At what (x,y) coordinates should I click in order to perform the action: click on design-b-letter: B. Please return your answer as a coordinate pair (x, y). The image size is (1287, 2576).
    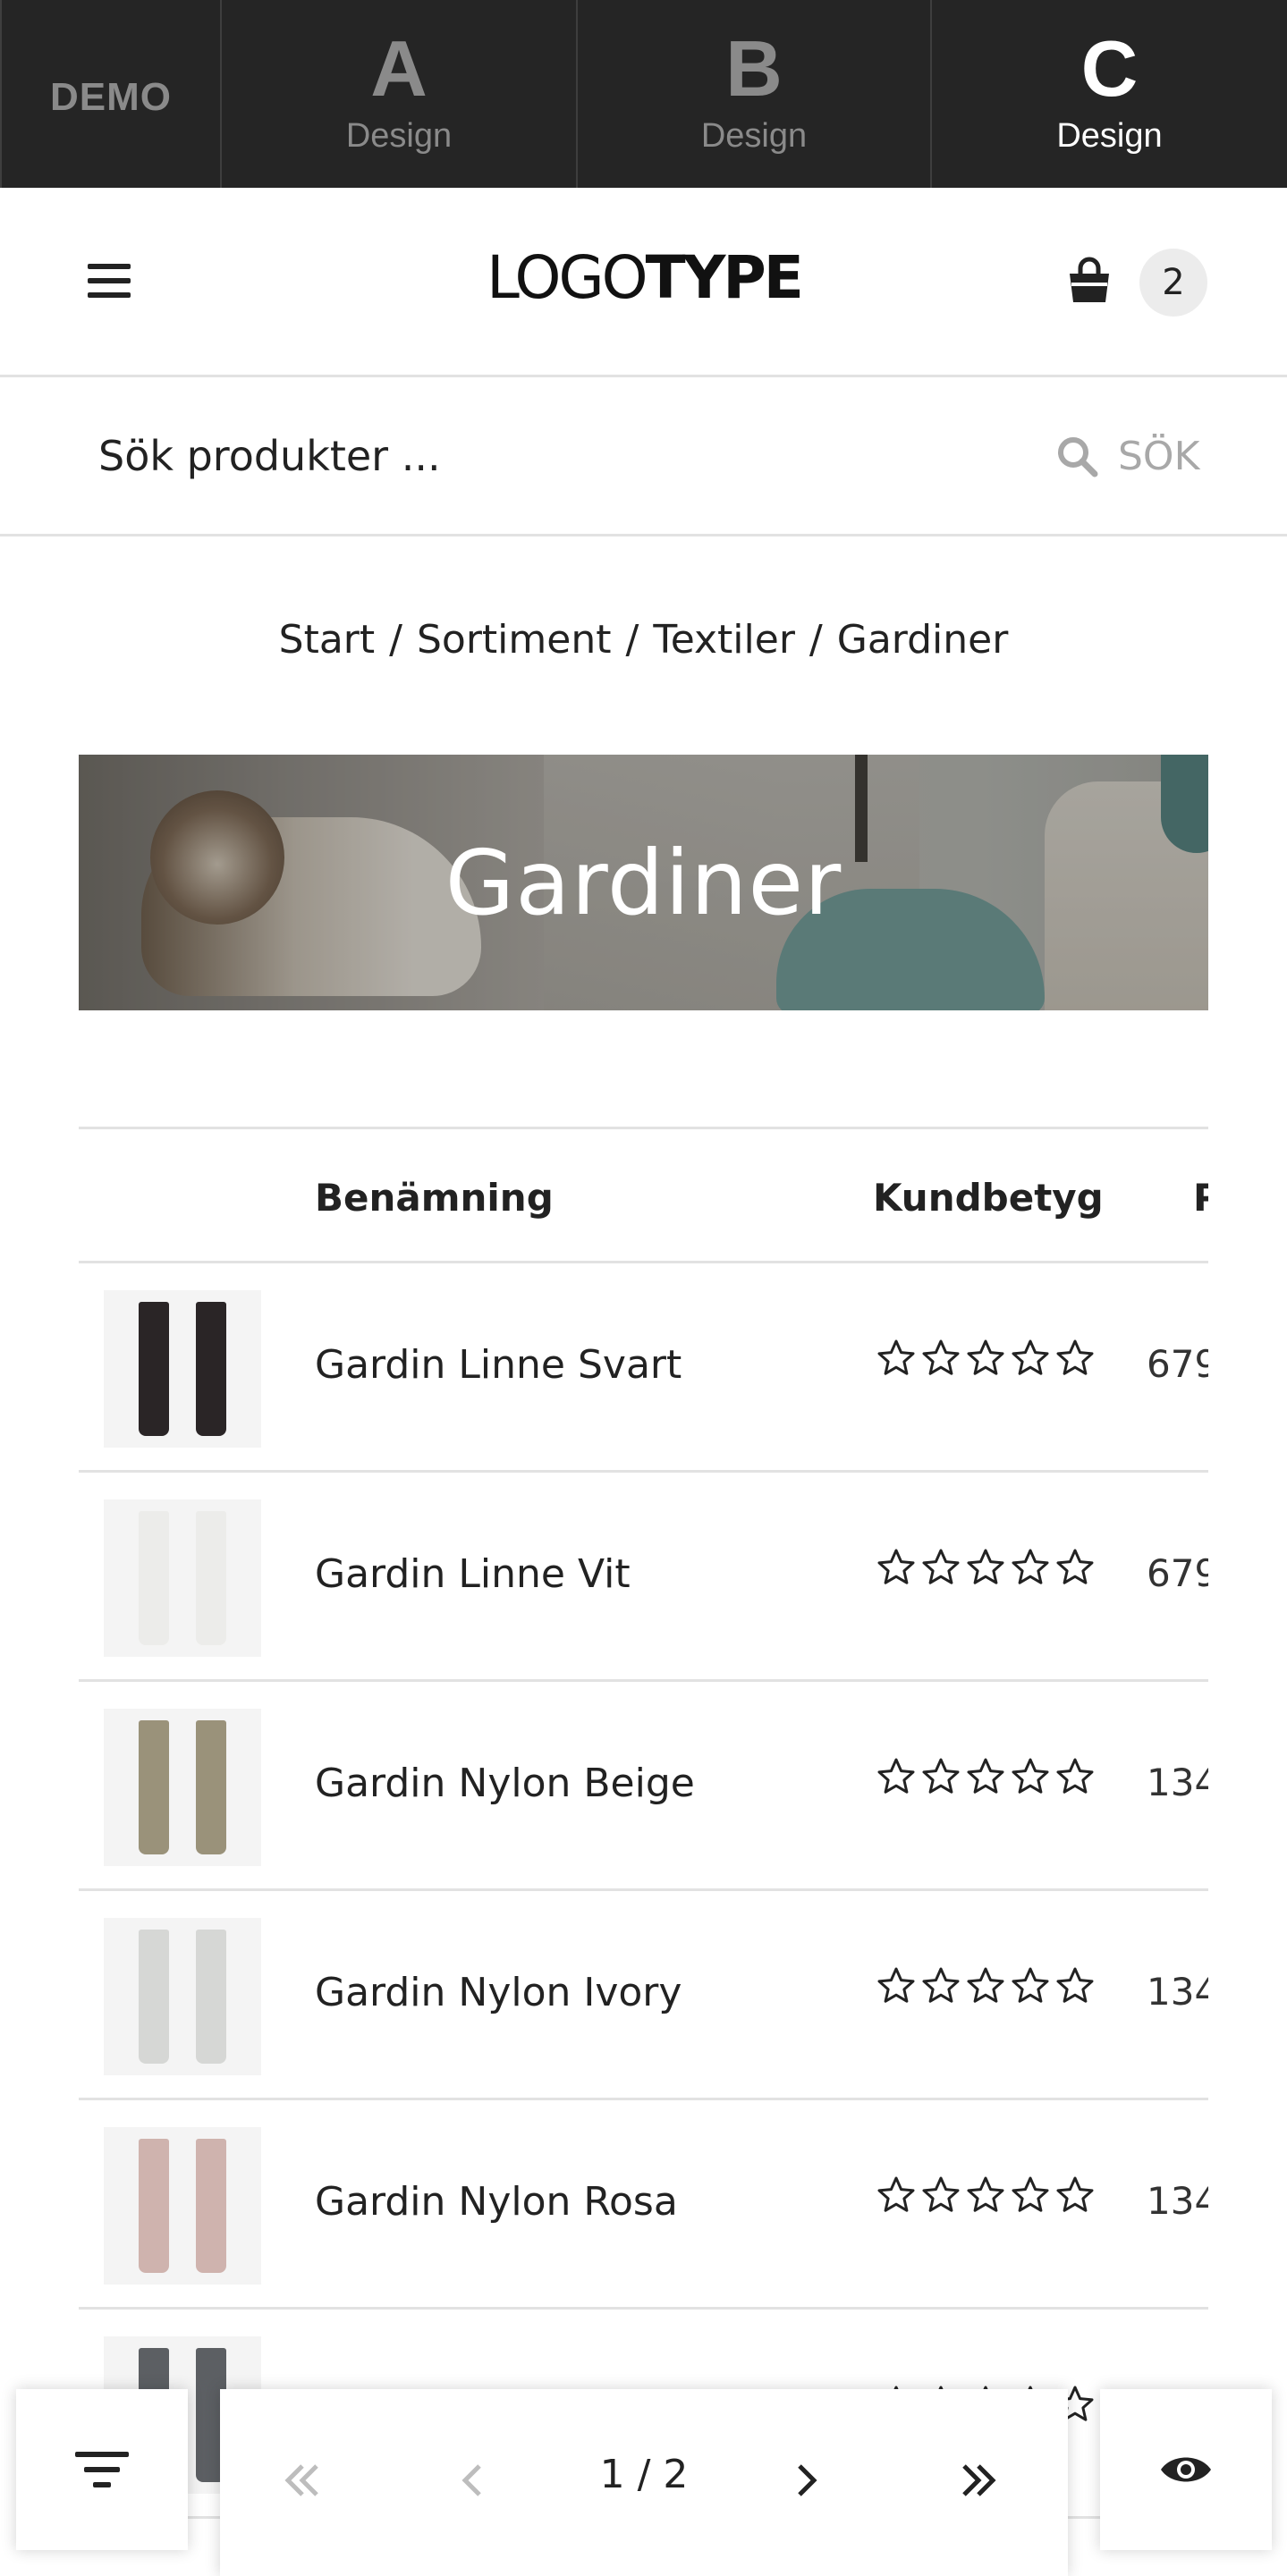
    Looking at the image, I should click on (754, 68).